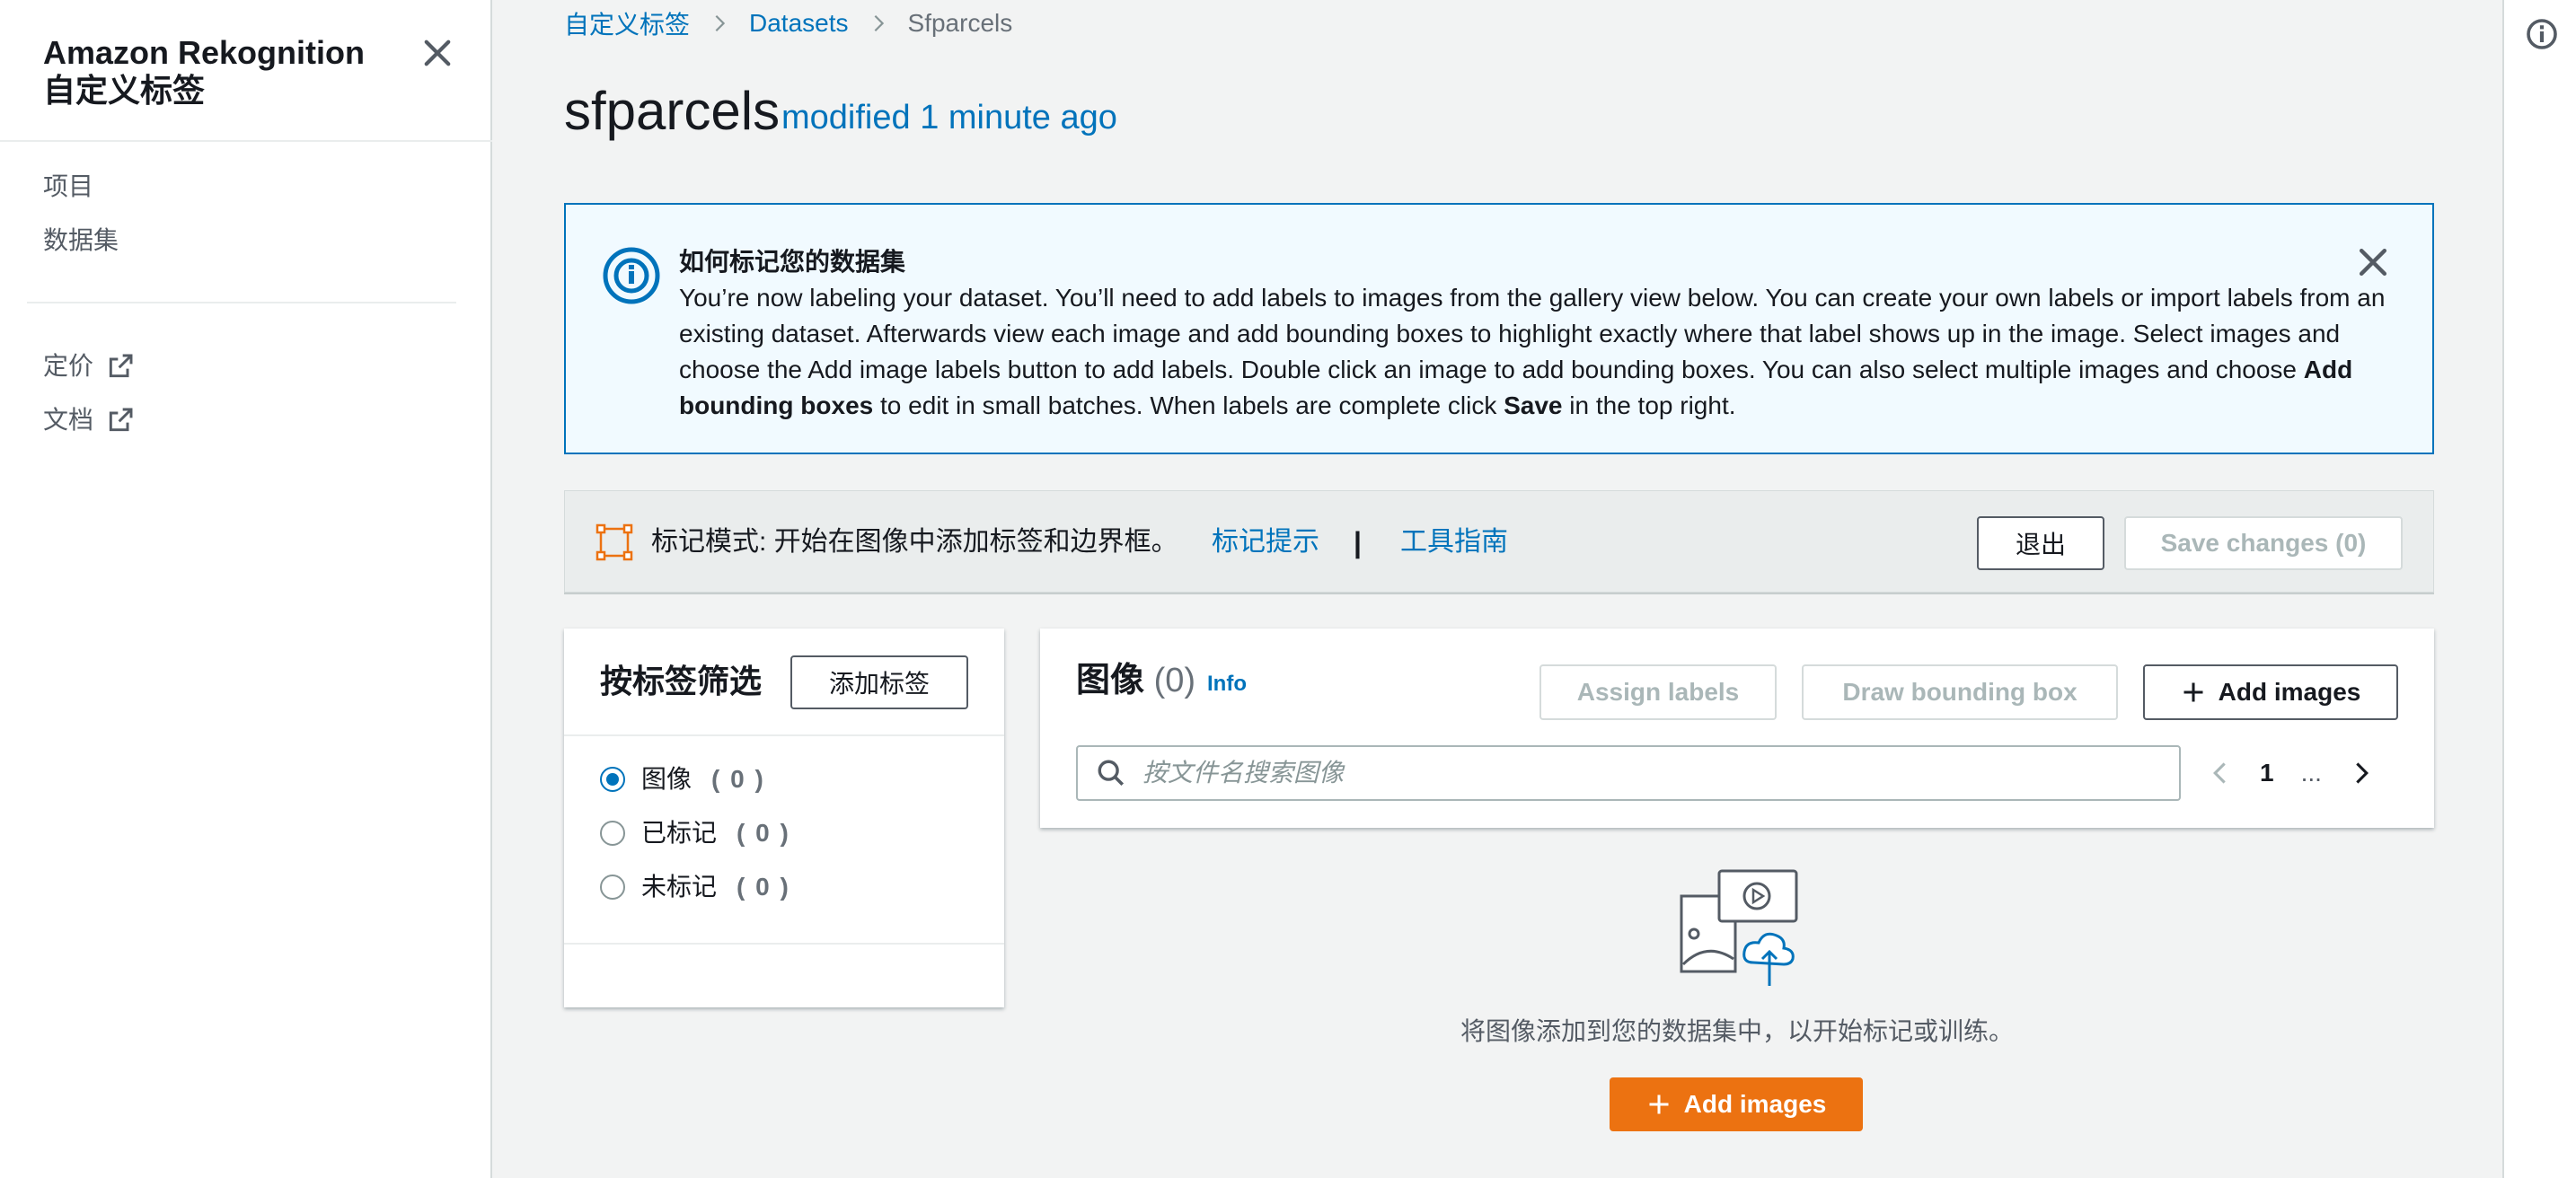 The image size is (2576, 1178). What do you see at coordinates (681, 681) in the screenshot?
I see `filter-title: 按标签筛选` at bounding box center [681, 681].